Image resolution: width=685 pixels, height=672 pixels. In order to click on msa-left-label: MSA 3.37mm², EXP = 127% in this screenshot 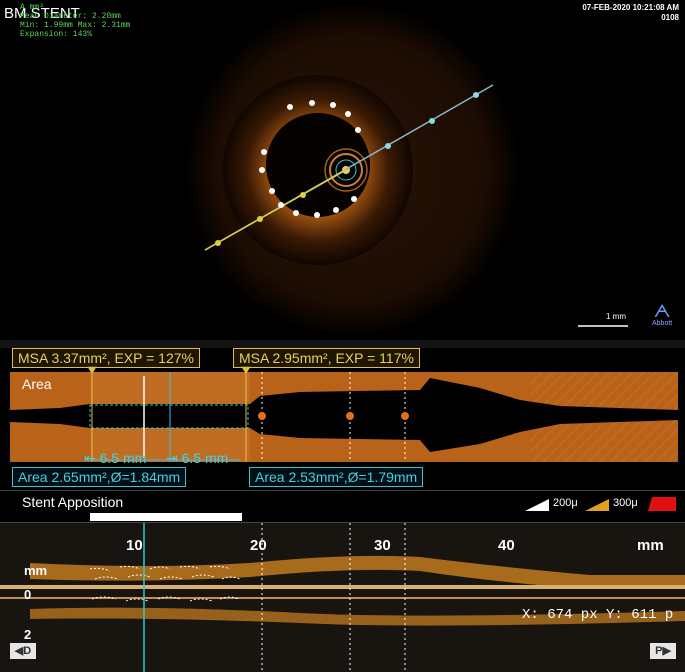, I will do `click(106, 358)`.